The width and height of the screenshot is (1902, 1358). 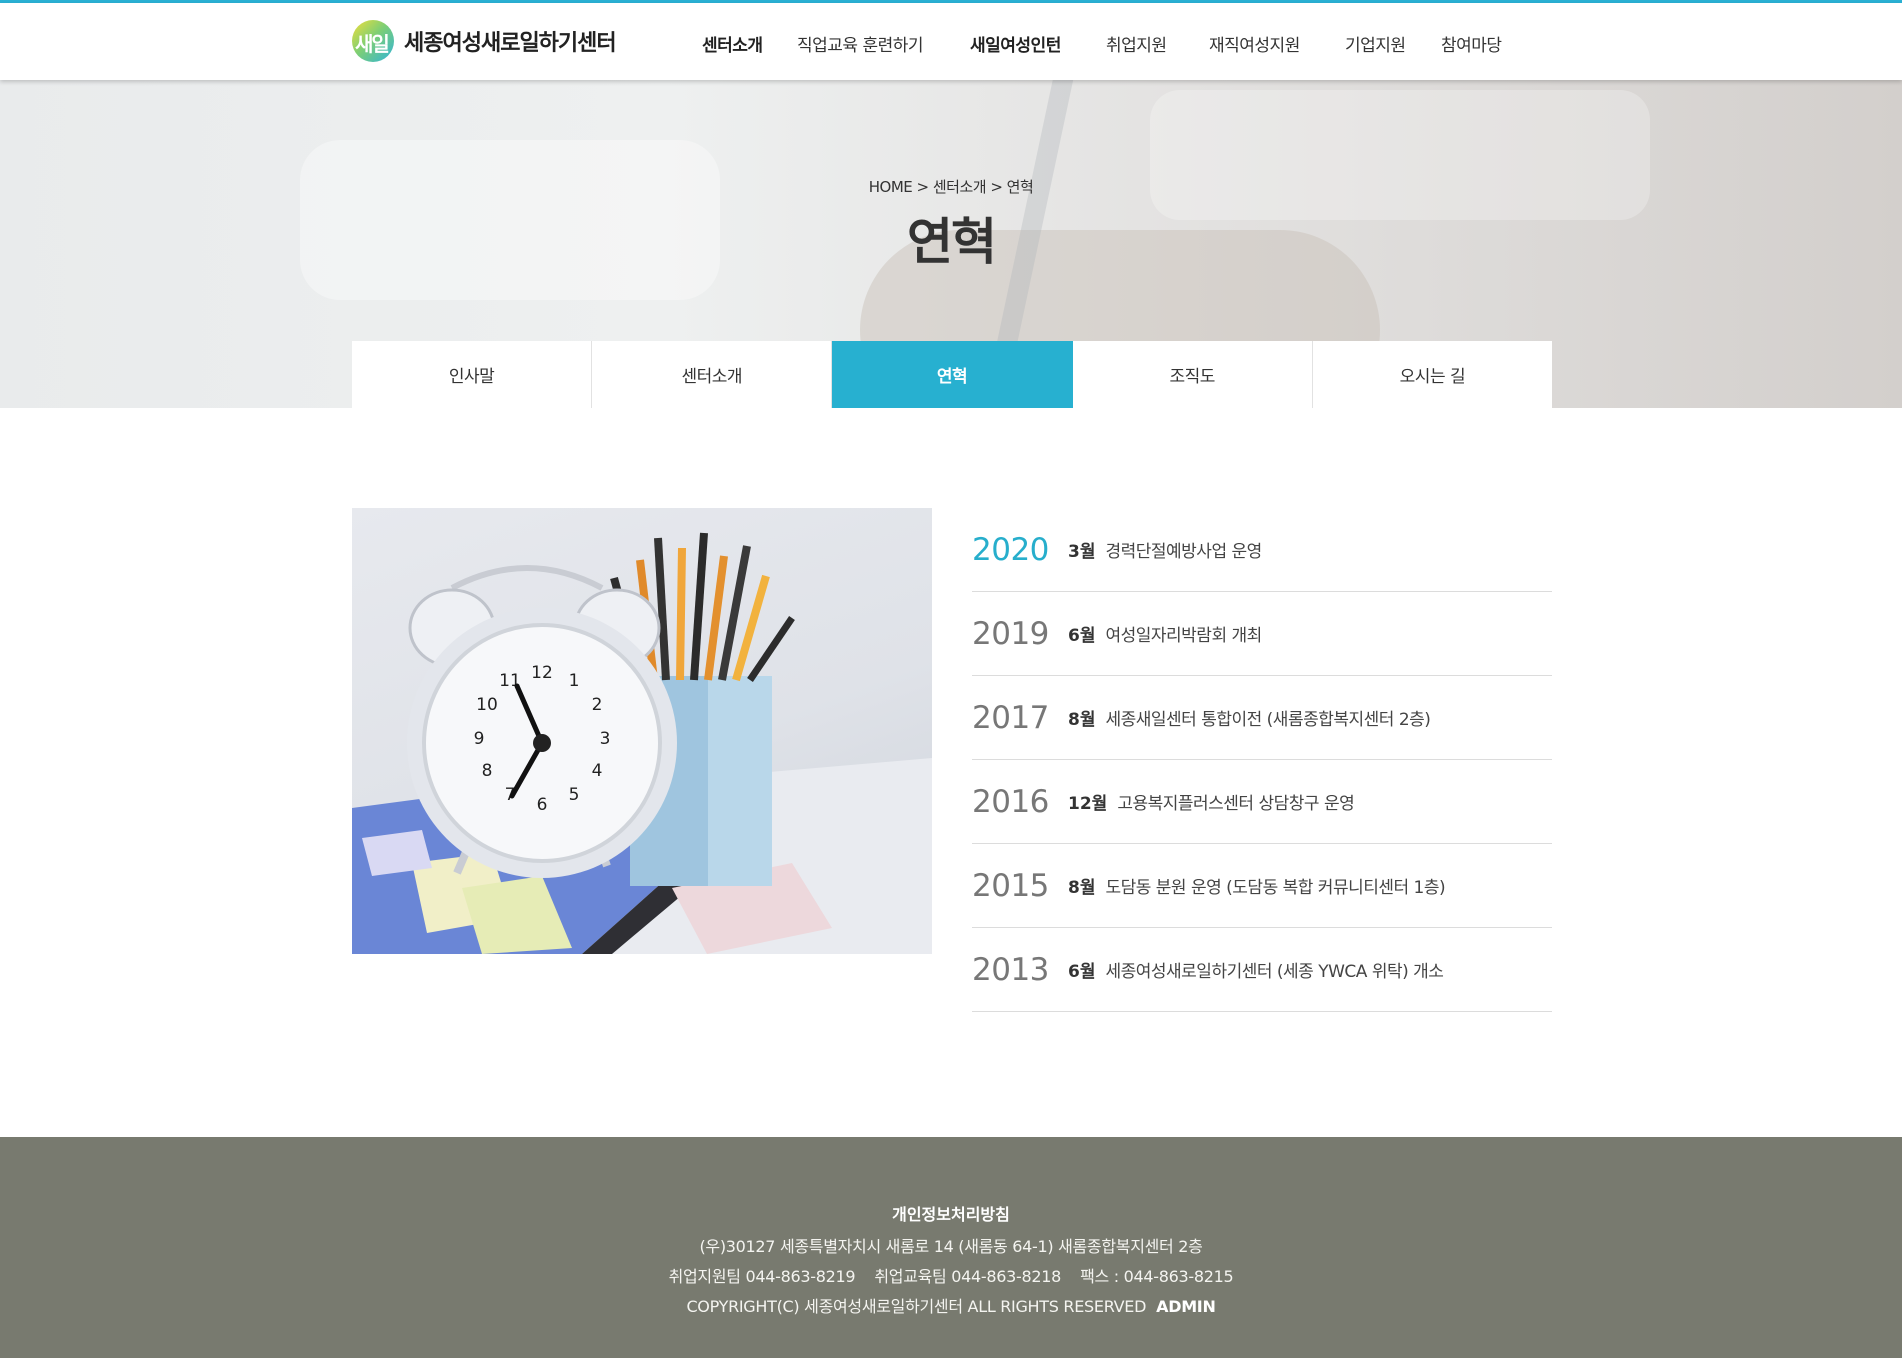 What do you see at coordinates (712, 374) in the screenshot?
I see `tab-center-intro: 센터소개` at bounding box center [712, 374].